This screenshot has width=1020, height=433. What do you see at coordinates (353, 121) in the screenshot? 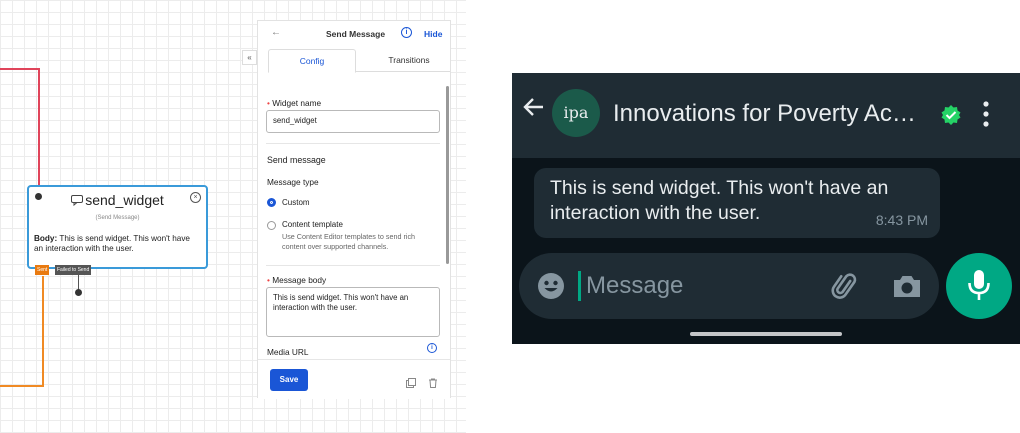
I see `widget-name-input: send_widget` at bounding box center [353, 121].